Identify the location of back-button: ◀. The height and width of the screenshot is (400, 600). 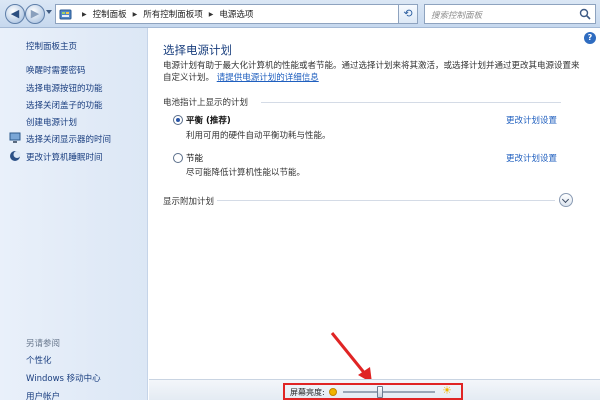
(15, 14).